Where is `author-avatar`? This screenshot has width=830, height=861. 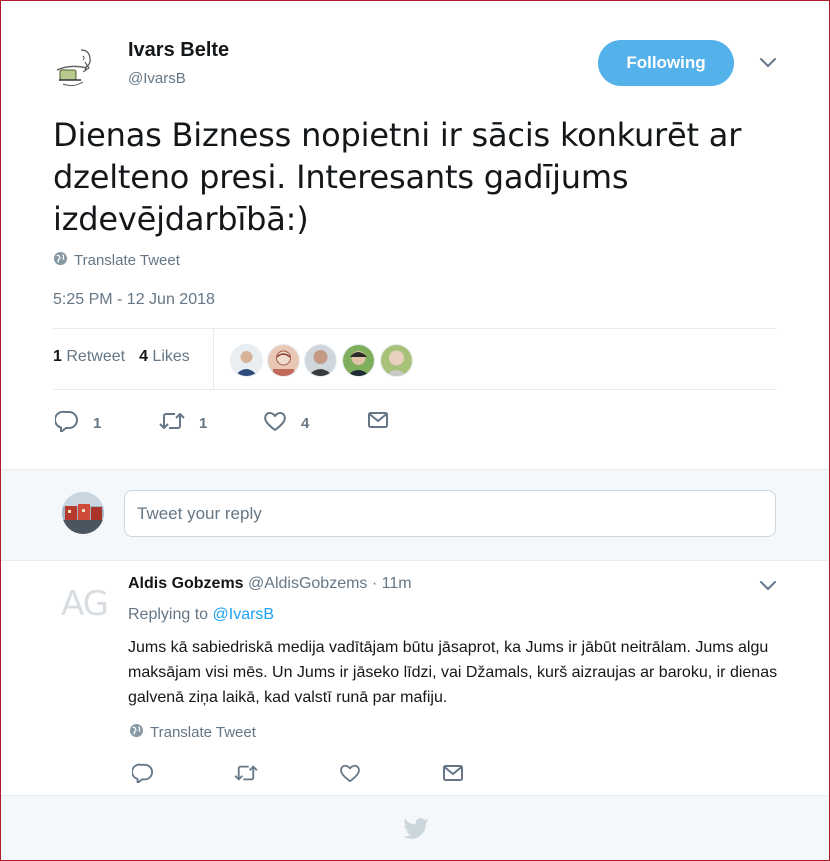 author-avatar is located at coordinates (76, 67).